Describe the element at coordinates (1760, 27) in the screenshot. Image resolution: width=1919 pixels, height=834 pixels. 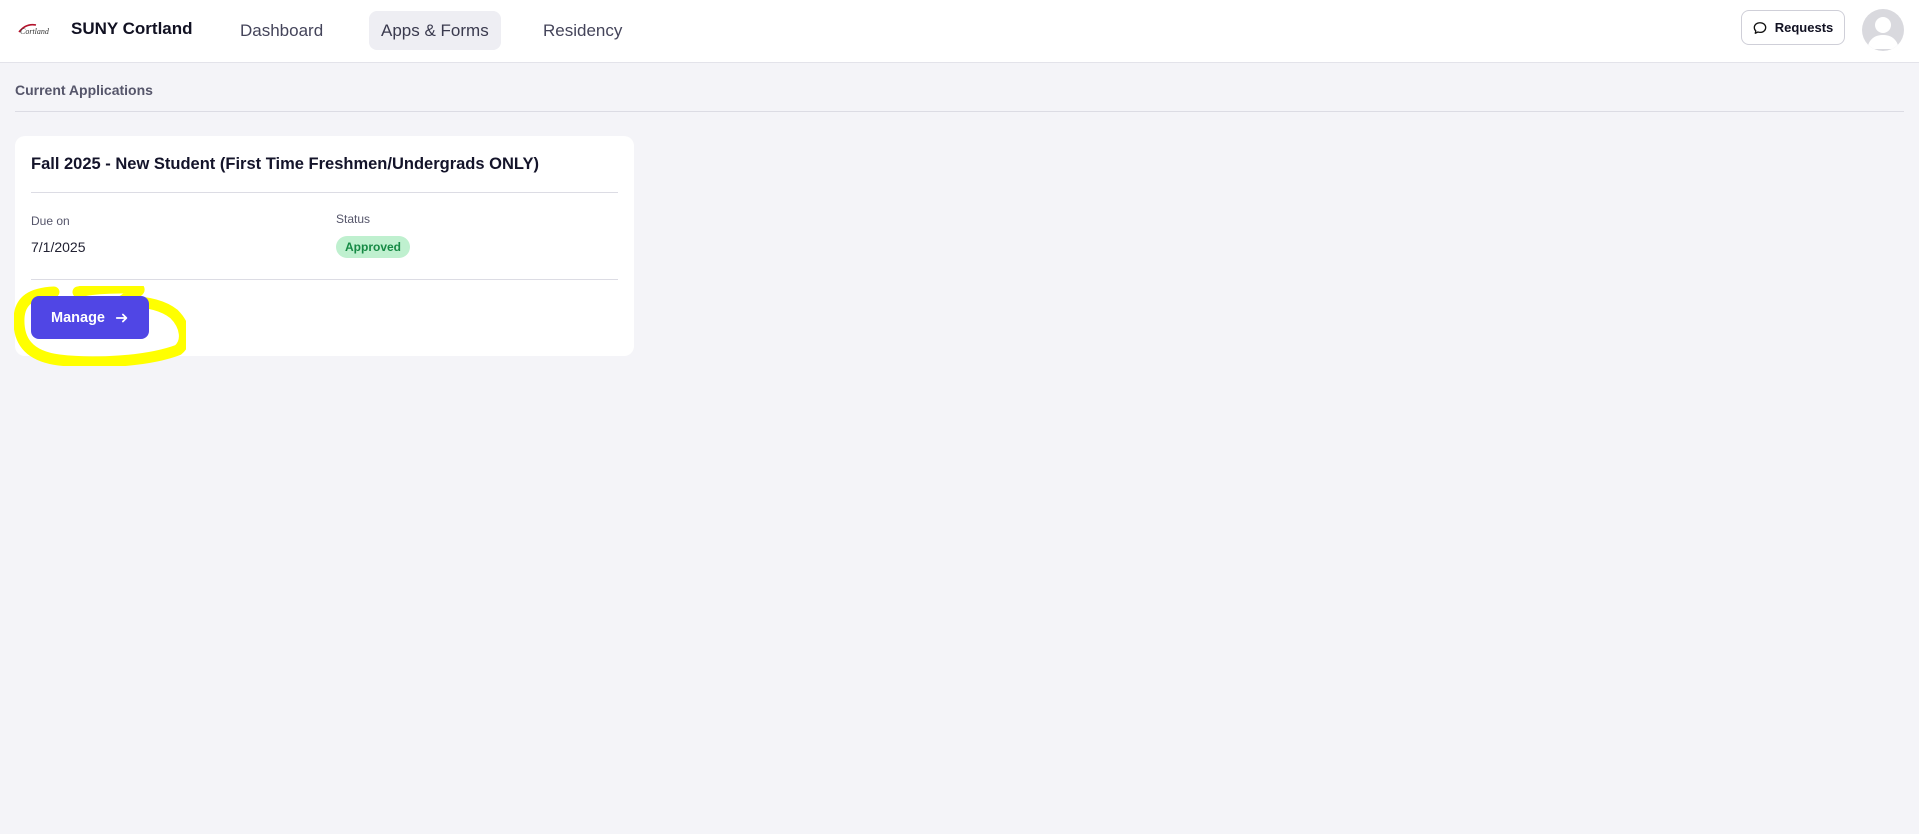
I see `chat-bubble-icon` at that location.